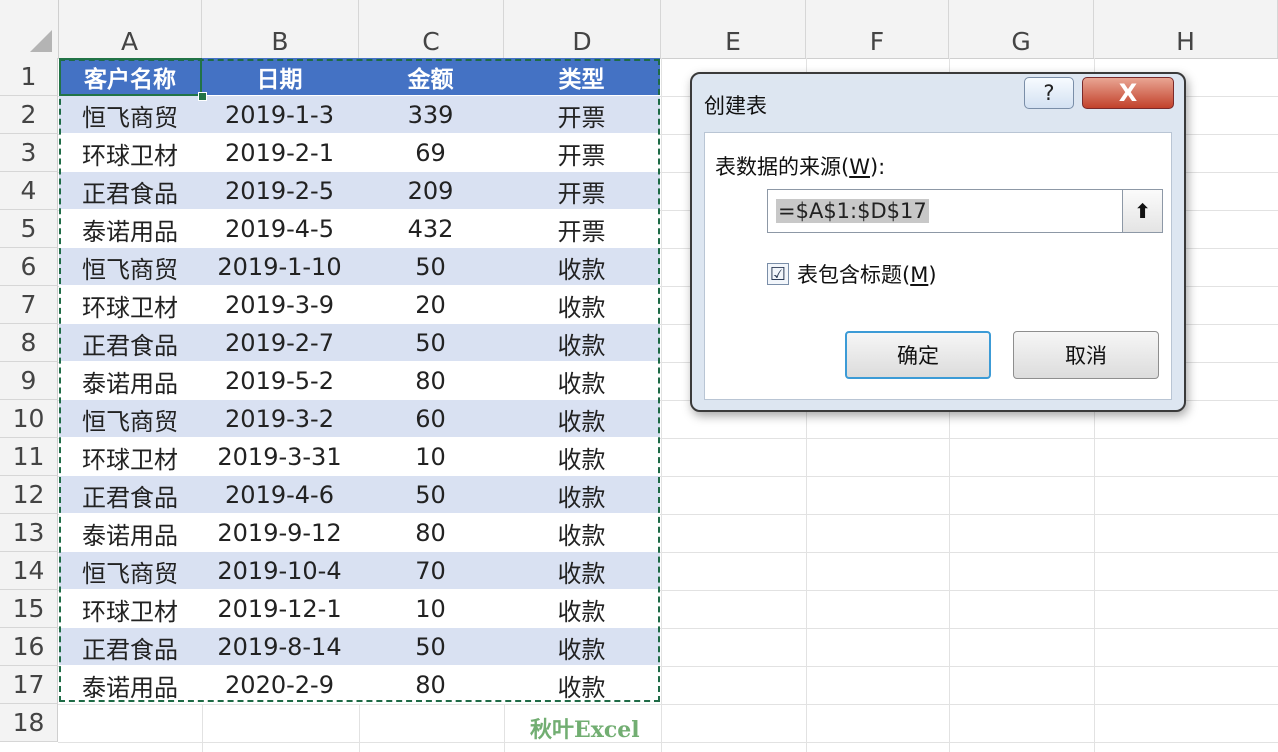 The width and height of the screenshot is (1278, 752). Describe the element at coordinates (279, 685) in the screenshot. I see `cell-date: 2020-2-9` at that location.